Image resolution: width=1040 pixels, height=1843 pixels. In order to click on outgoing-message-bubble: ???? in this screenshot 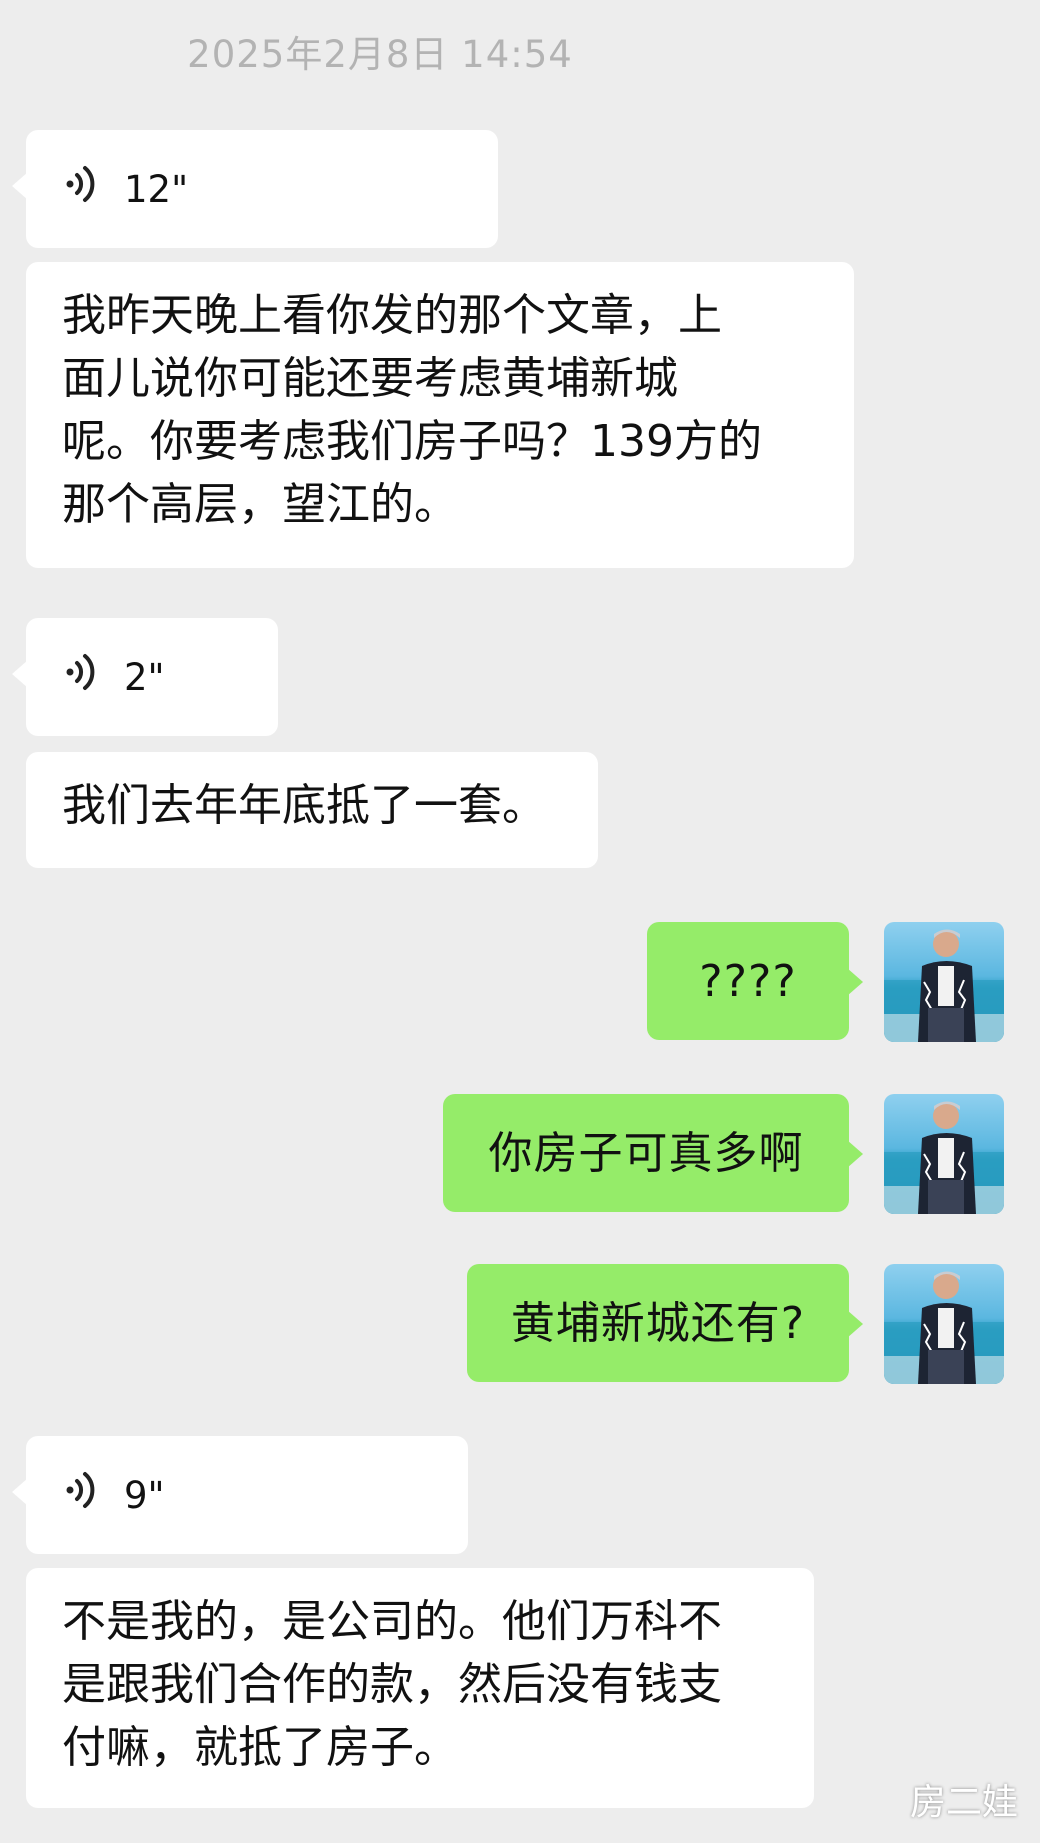, I will do `click(755, 981)`.